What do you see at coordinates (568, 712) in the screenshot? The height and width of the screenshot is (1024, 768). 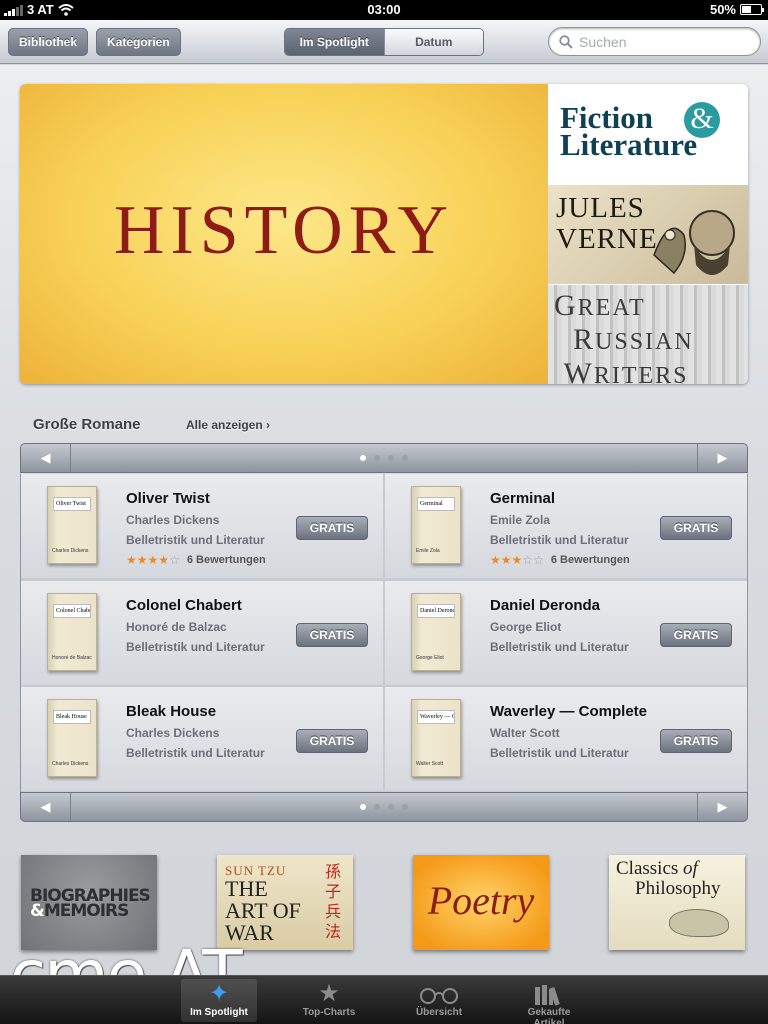 I see `book-title: Waverley — Complete` at bounding box center [568, 712].